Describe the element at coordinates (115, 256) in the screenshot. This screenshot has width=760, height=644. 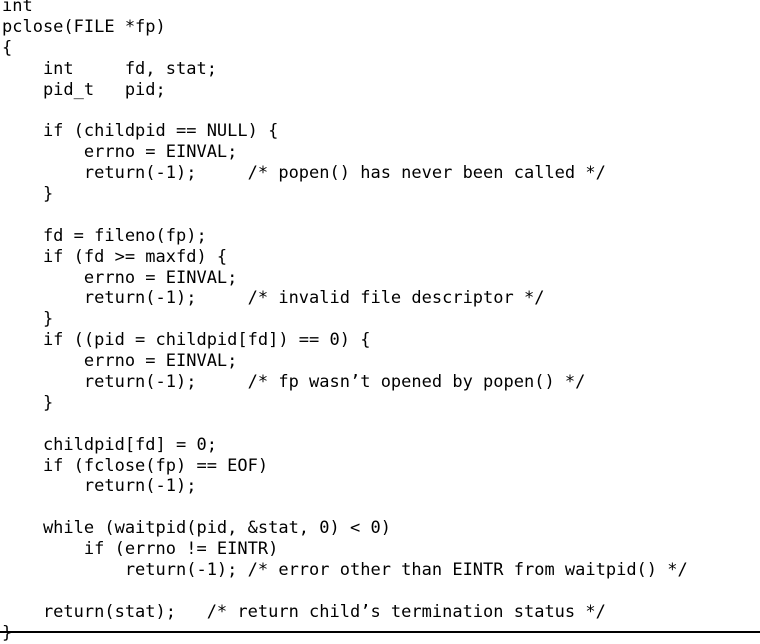
I see `code-line: if (fd >= maxfd) {` at that location.